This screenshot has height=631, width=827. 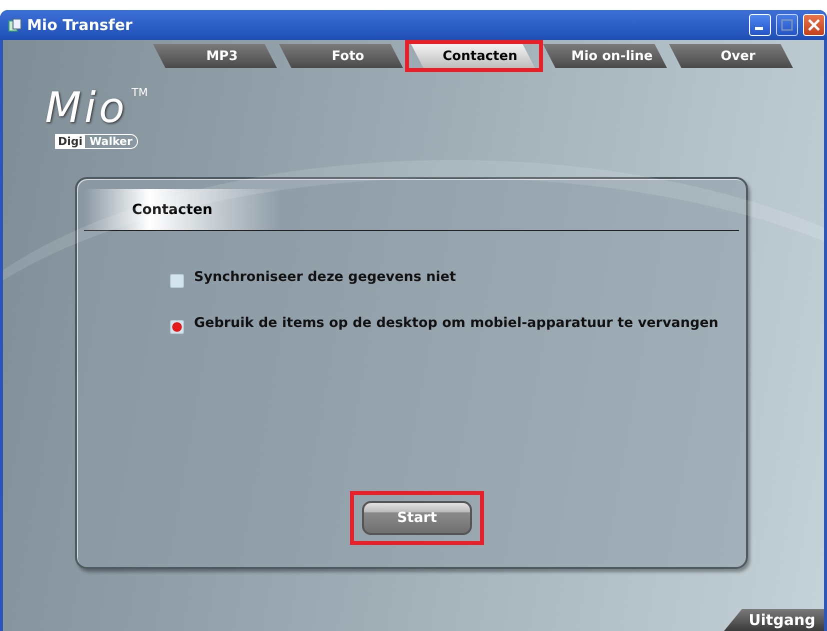 I want to click on minimize-icon, so click(x=760, y=29).